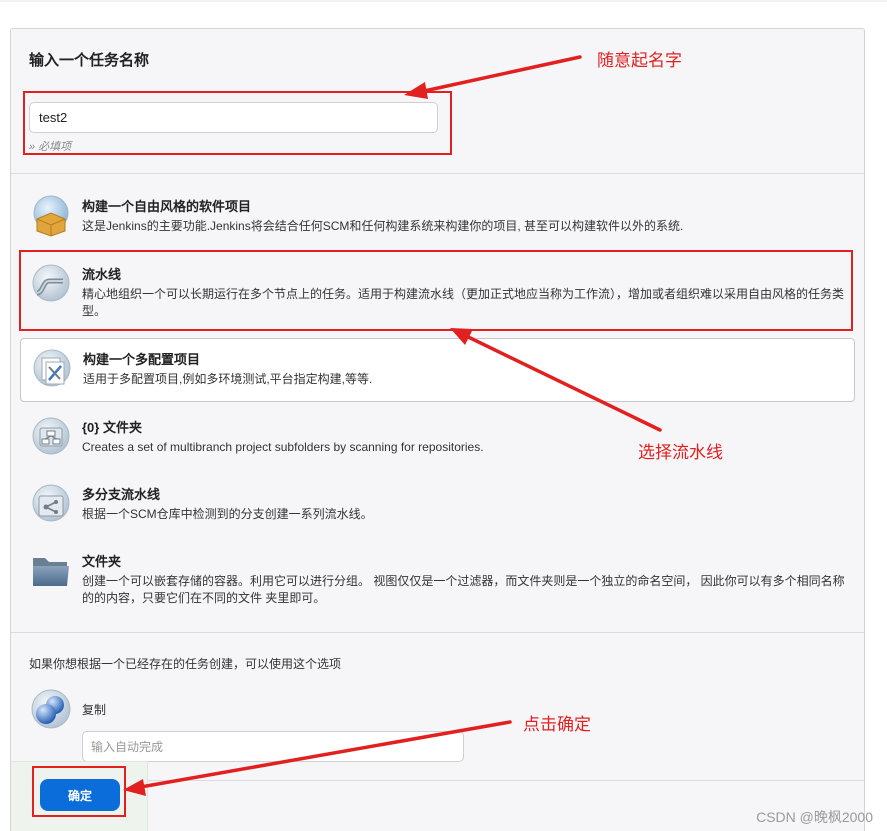 The height and width of the screenshot is (831, 887). What do you see at coordinates (51, 436) in the screenshot?
I see `org-folder-icon` at bounding box center [51, 436].